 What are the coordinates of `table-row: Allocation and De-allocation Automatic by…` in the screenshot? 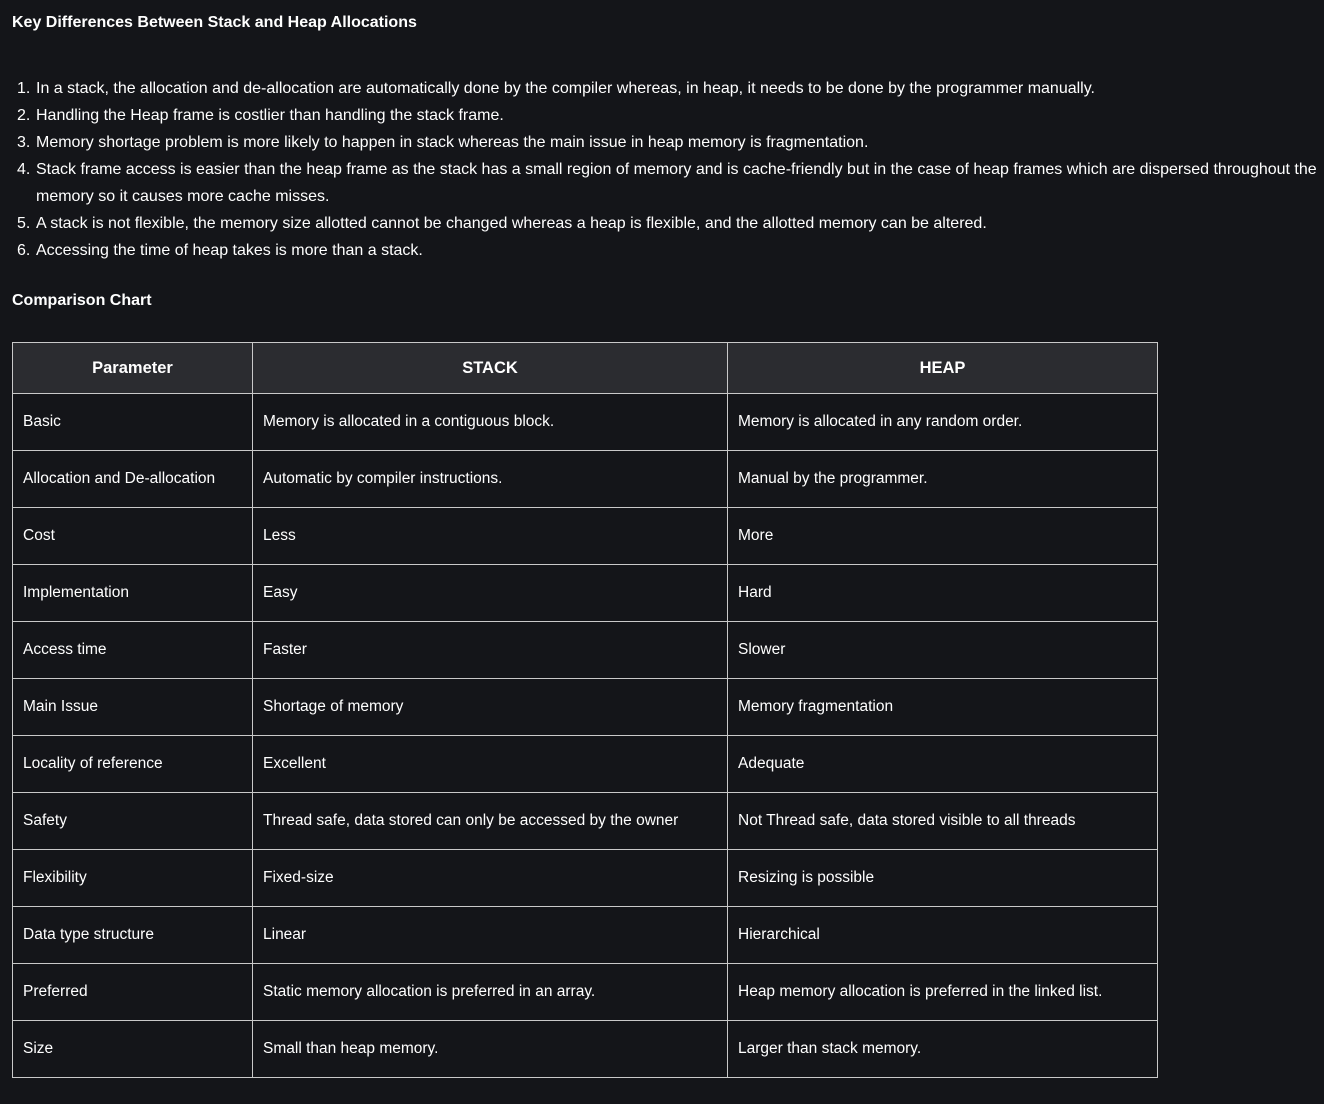 It's located at (585, 479).